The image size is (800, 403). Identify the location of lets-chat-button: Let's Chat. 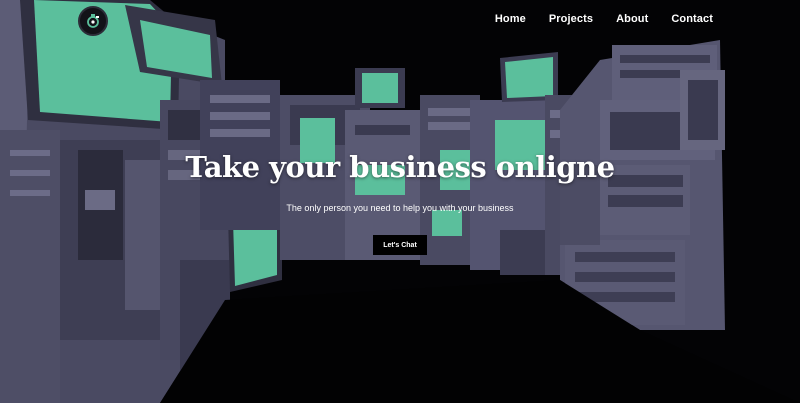
(400, 245).